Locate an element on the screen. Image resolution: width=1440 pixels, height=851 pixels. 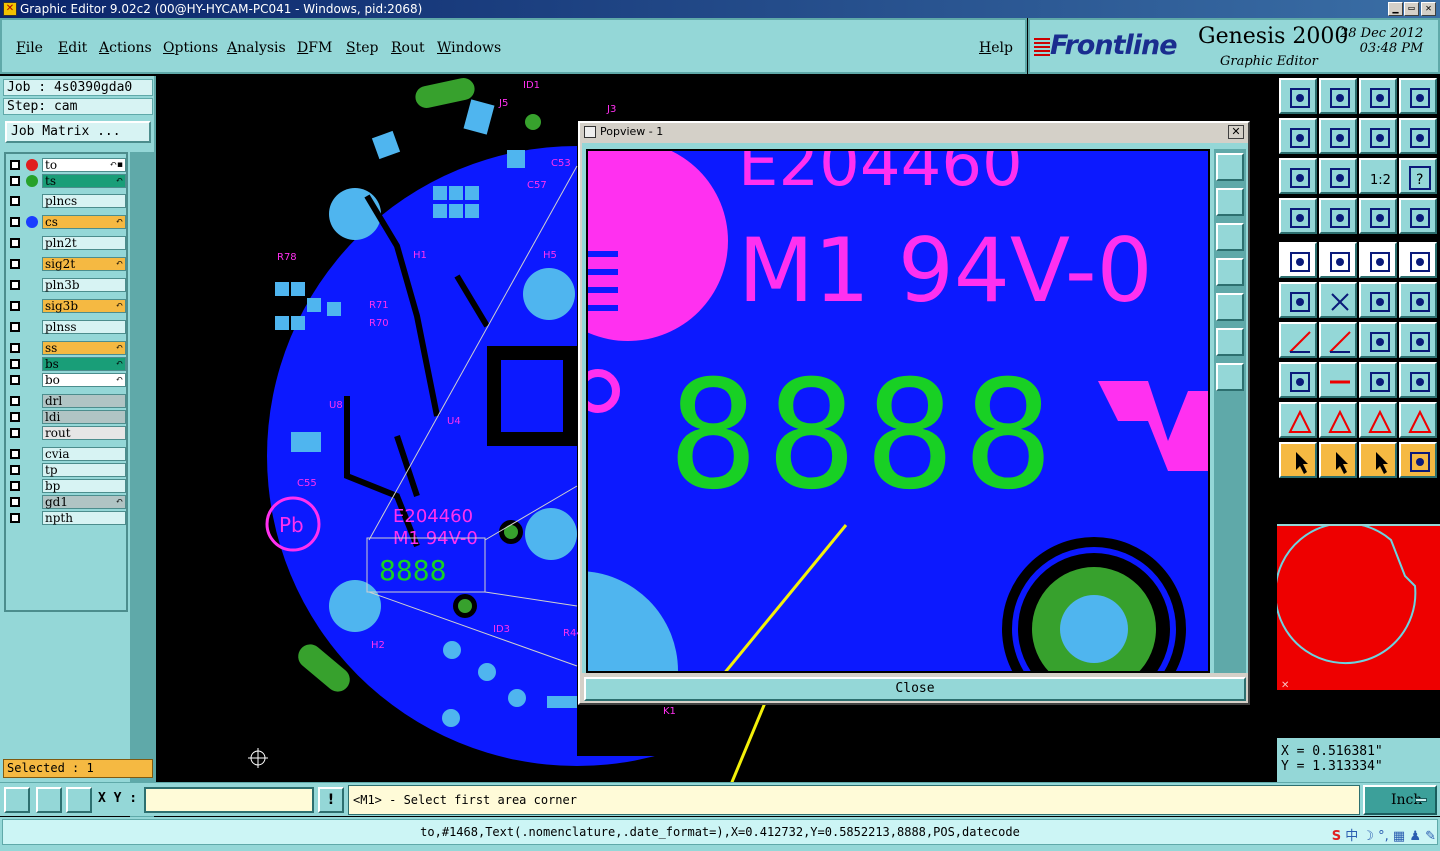
layer-row-pln2t: pln2t is located at coordinates (67, 243).